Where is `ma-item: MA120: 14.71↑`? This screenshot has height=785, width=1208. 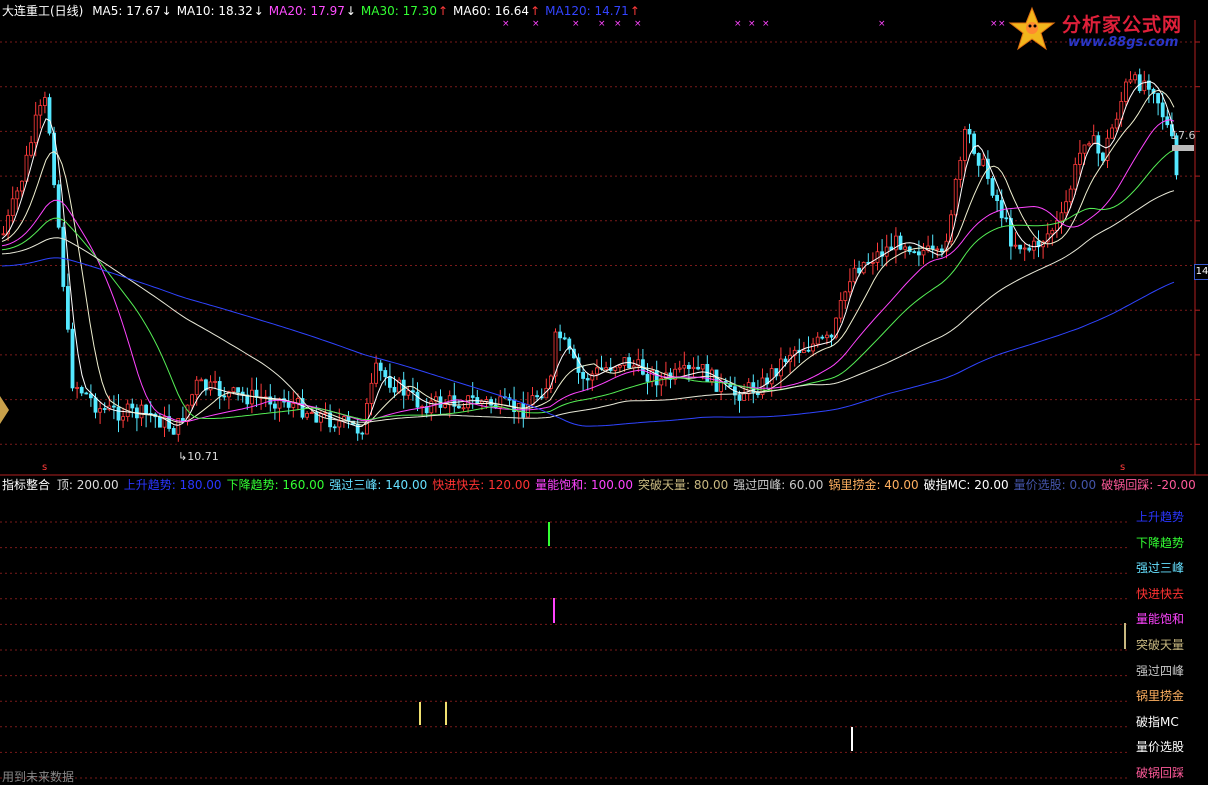
ma-item: MA120: 14.71↑ is located at coordinates (592, 11).